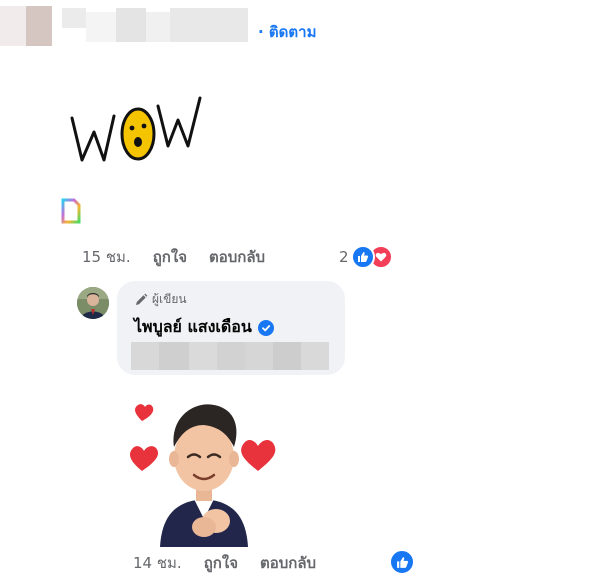 The image size is (600, 585). What do you see at coordinates (106, 257) in the screenshot?
I see `comment-time: 15 ชม.` at bounding box center [106, 257].